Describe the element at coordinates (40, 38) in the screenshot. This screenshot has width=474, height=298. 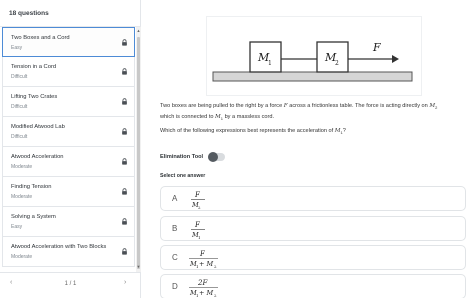
I see `question-title: Two Boxes and a Cord` at that location.